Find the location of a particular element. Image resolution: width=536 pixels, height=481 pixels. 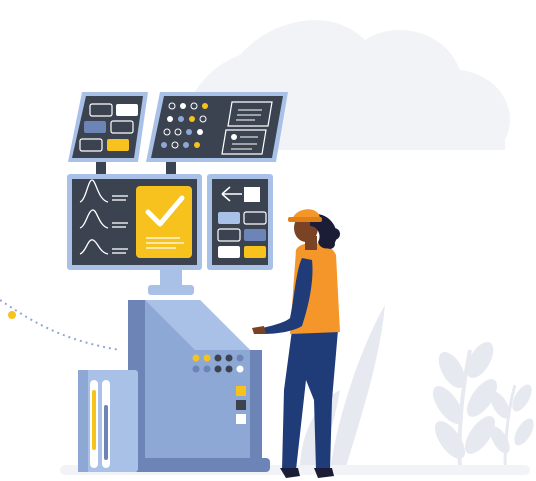

hard-hat-icon is located at coordinates (305, 215).